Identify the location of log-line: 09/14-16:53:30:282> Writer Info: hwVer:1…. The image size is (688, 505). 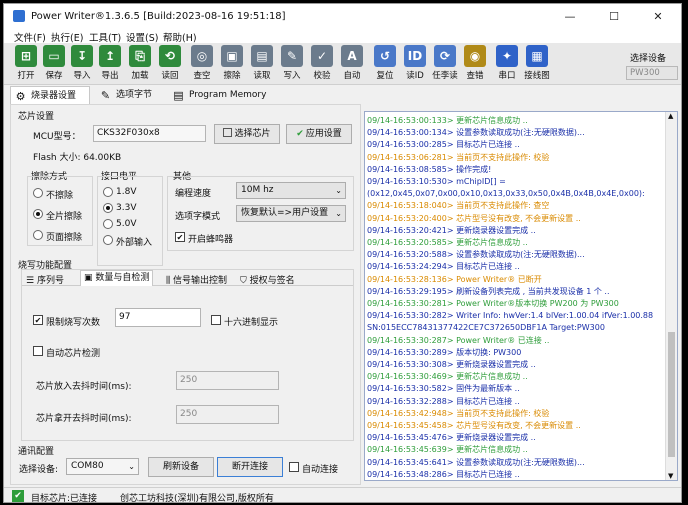
(510, 316).